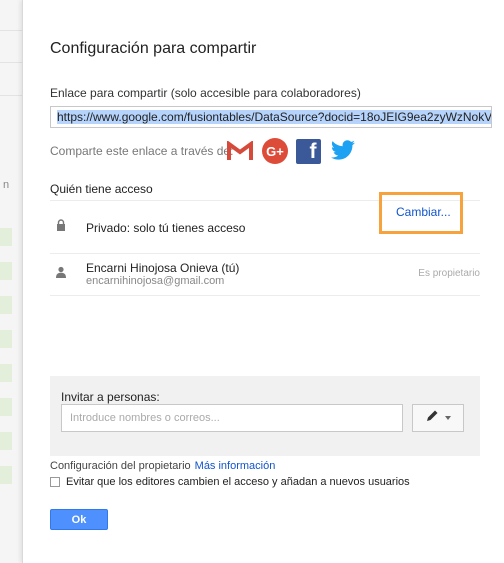 The height and width of the screenshot is (563, 504). I want to click on owner-role: Es propietario, so click(449, 273).